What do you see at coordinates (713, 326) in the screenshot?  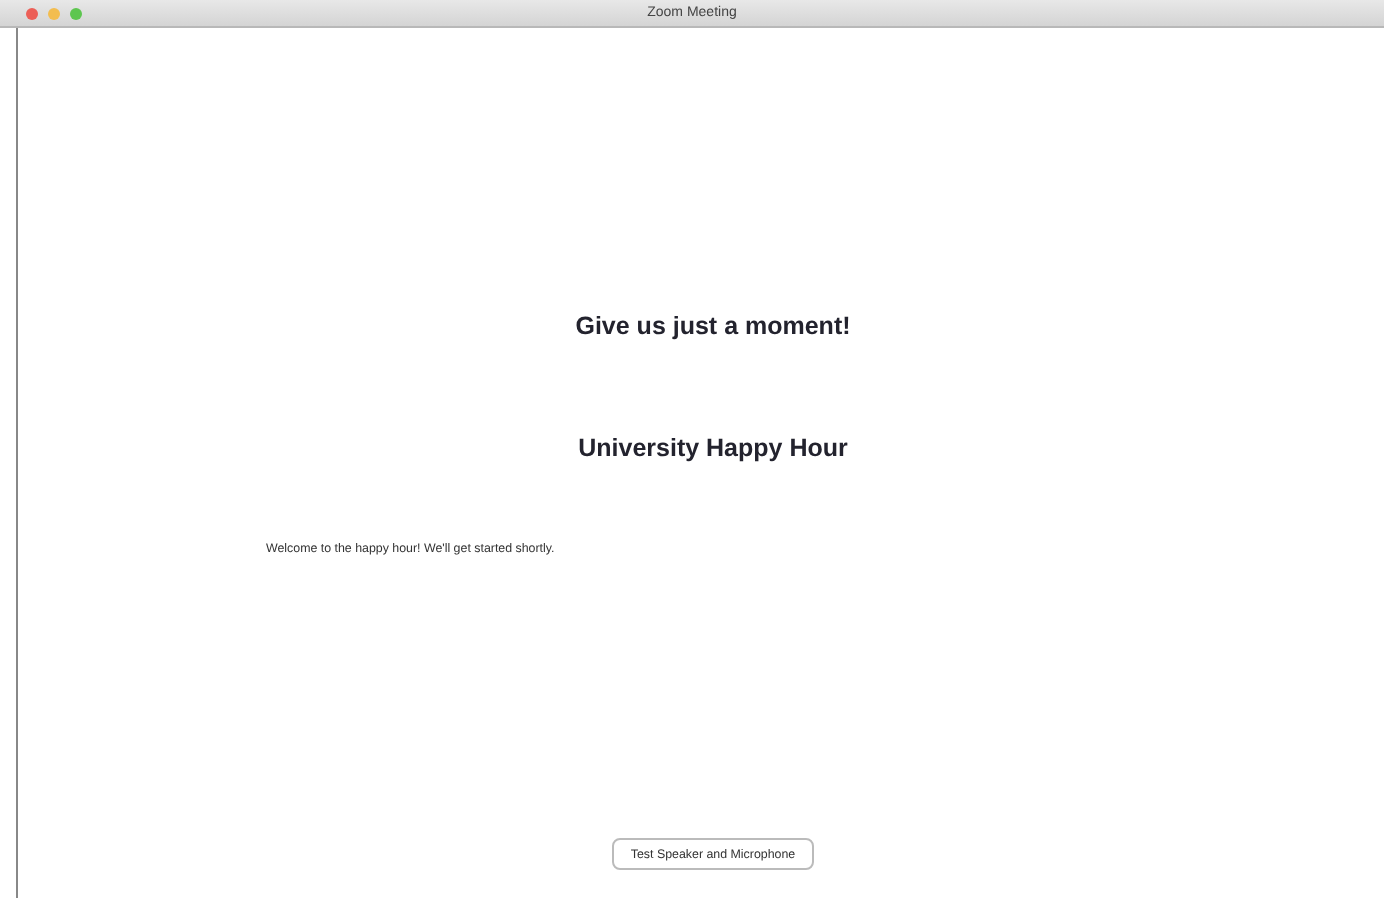 I see `waiting-heading: Give us just a moment!` at bounding box center [713, 326].